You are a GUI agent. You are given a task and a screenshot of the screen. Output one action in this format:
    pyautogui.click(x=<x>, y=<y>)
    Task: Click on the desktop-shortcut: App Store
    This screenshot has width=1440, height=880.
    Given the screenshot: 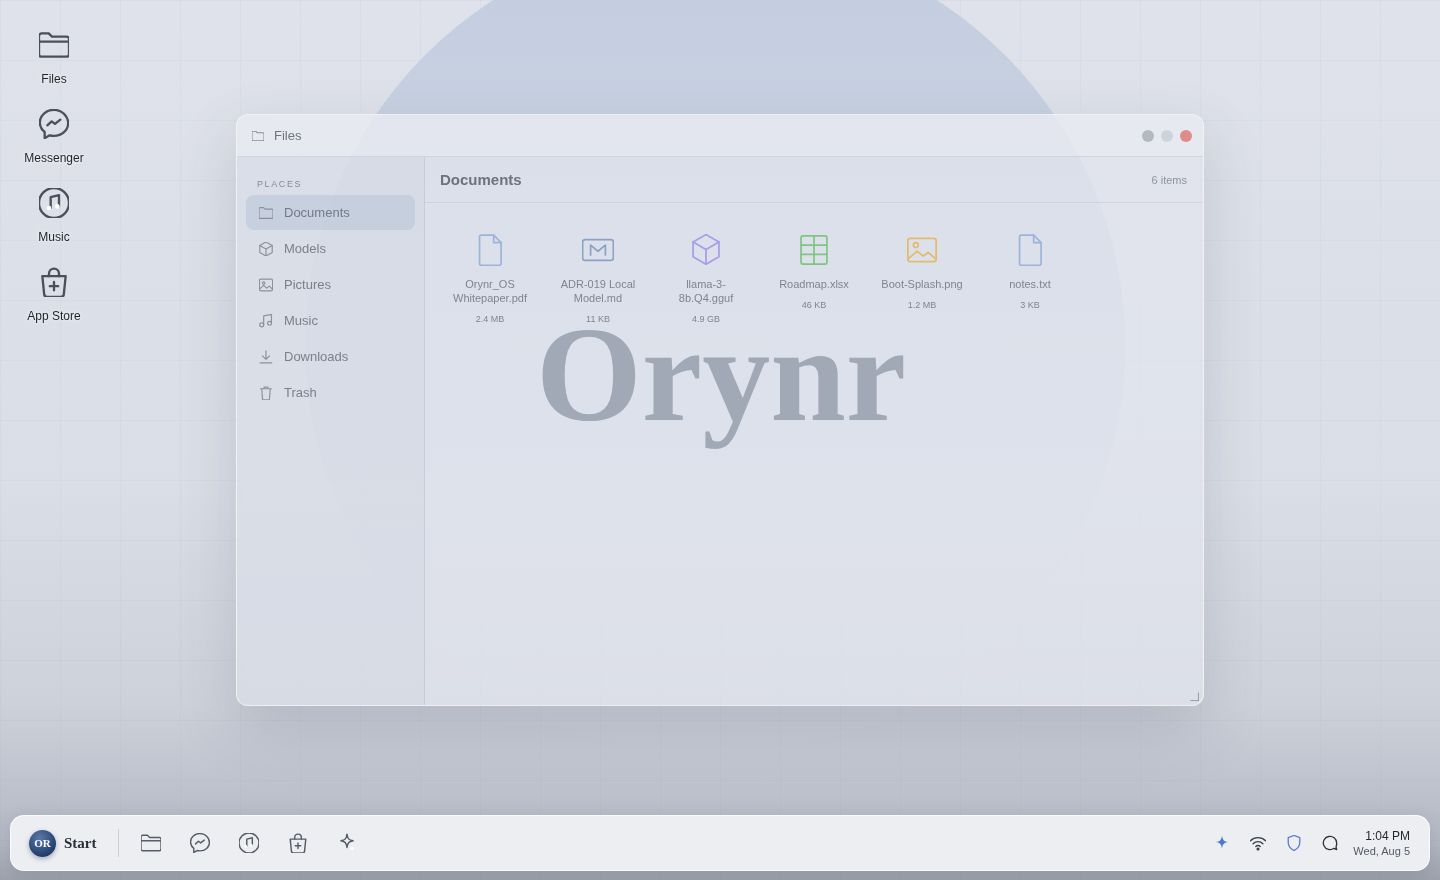 What is the action you would take?
    pyautogui.click(x=54, y=295)
    